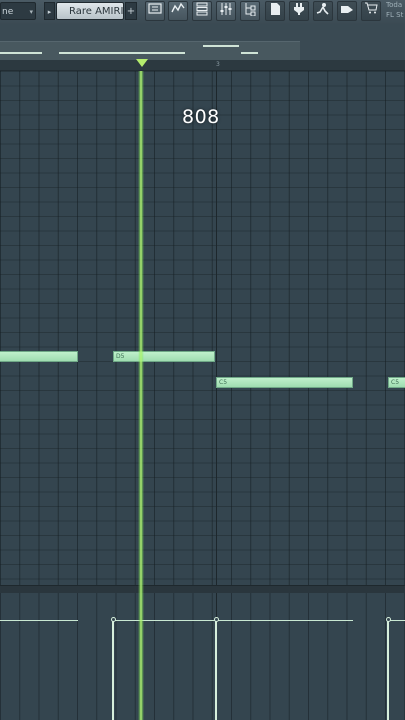 This screenshot has height=720, width=405. What do you see at coordinates (49, 11) in the screenshot?
I see `pattern-menu-button: ▸` at bounding box center [49, 11].